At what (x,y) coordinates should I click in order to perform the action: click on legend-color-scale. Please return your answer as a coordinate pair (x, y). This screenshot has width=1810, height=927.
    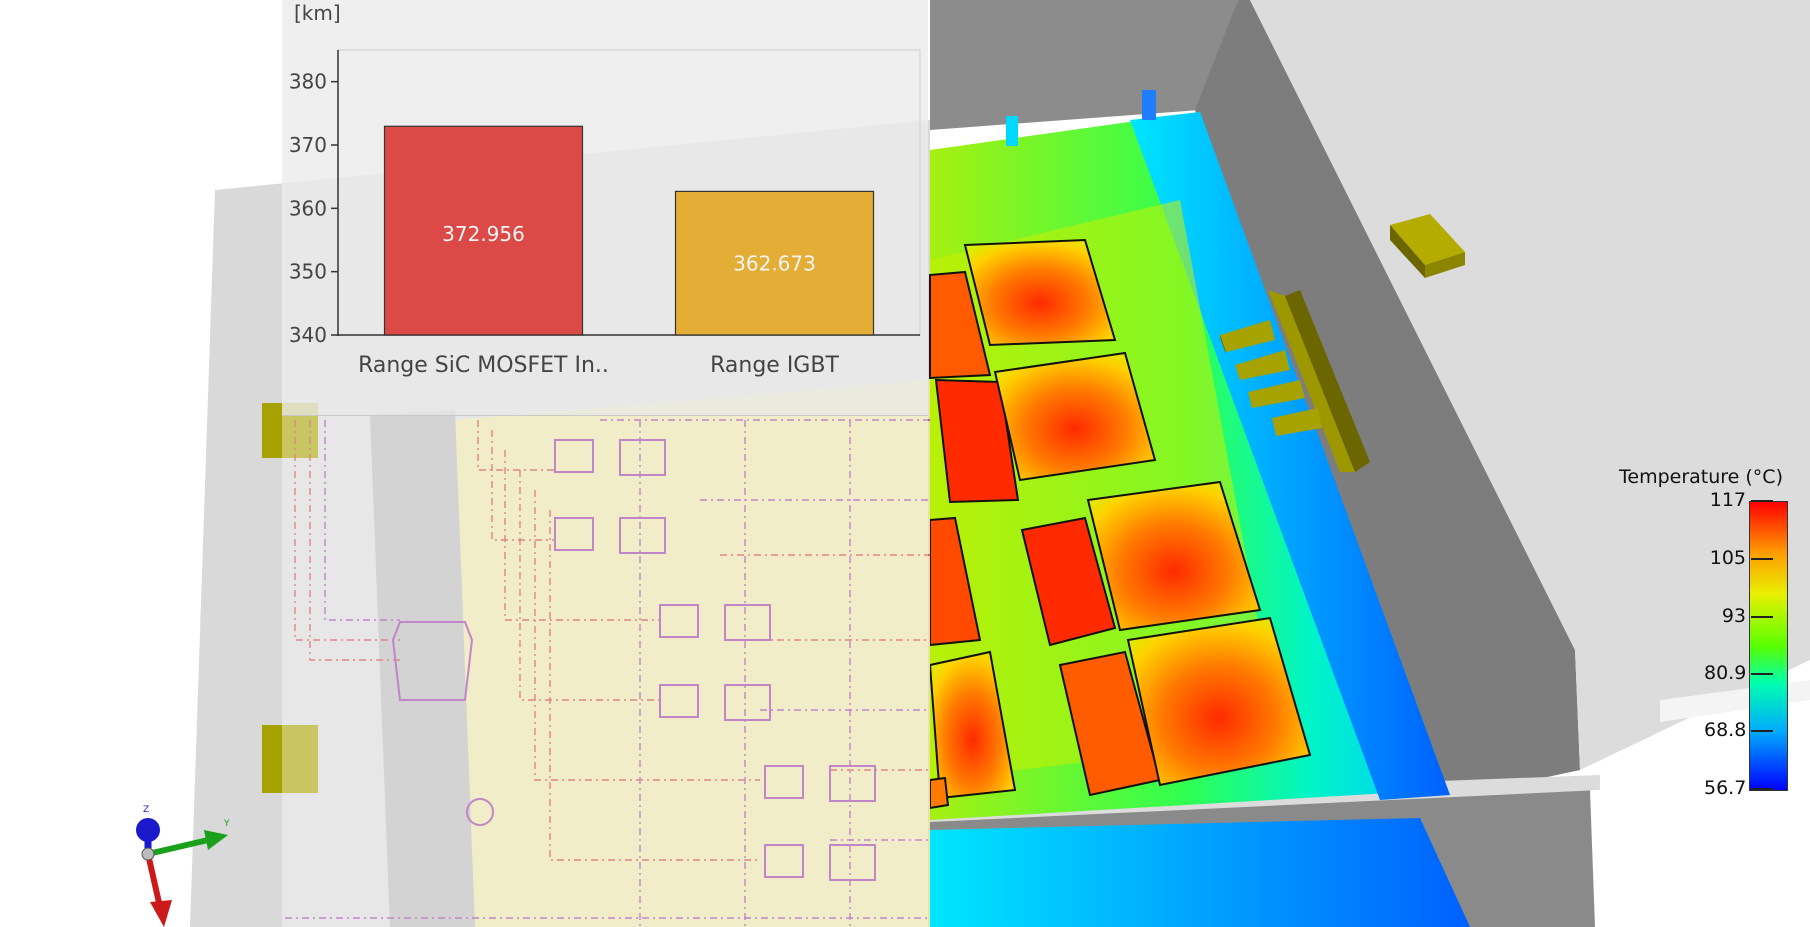
    Looking at the image, I should click on (1768, 646).